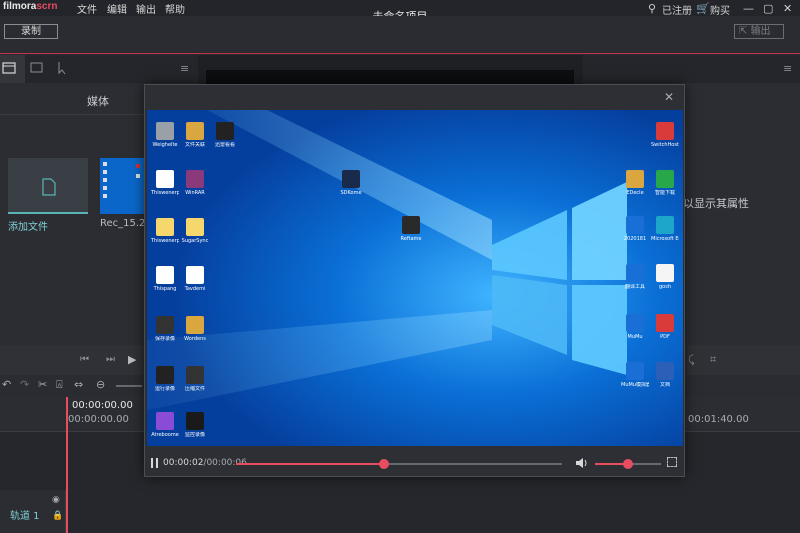 Image resolution: width=800 pixels, height=533 pixels. What do you see at coordinates (195, 135) in the screenshot?
I see `desktop-icon: 文件关联` at bounding box center [195, 135].